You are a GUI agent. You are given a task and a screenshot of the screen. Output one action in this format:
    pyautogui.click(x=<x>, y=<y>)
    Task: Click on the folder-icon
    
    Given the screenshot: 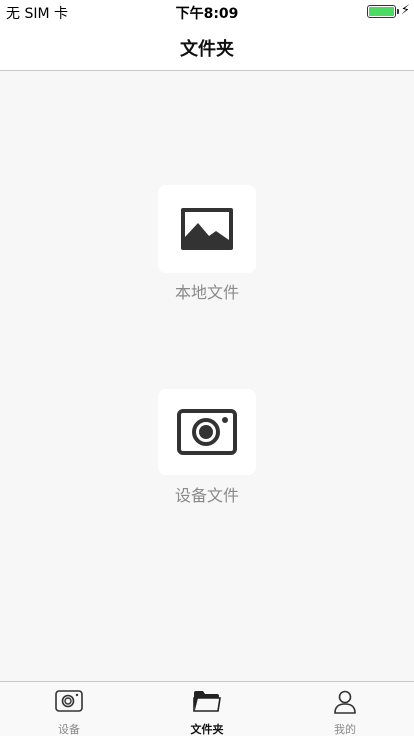 What is the action you would take?
    pyautogui.click(x=207, y=701)
    